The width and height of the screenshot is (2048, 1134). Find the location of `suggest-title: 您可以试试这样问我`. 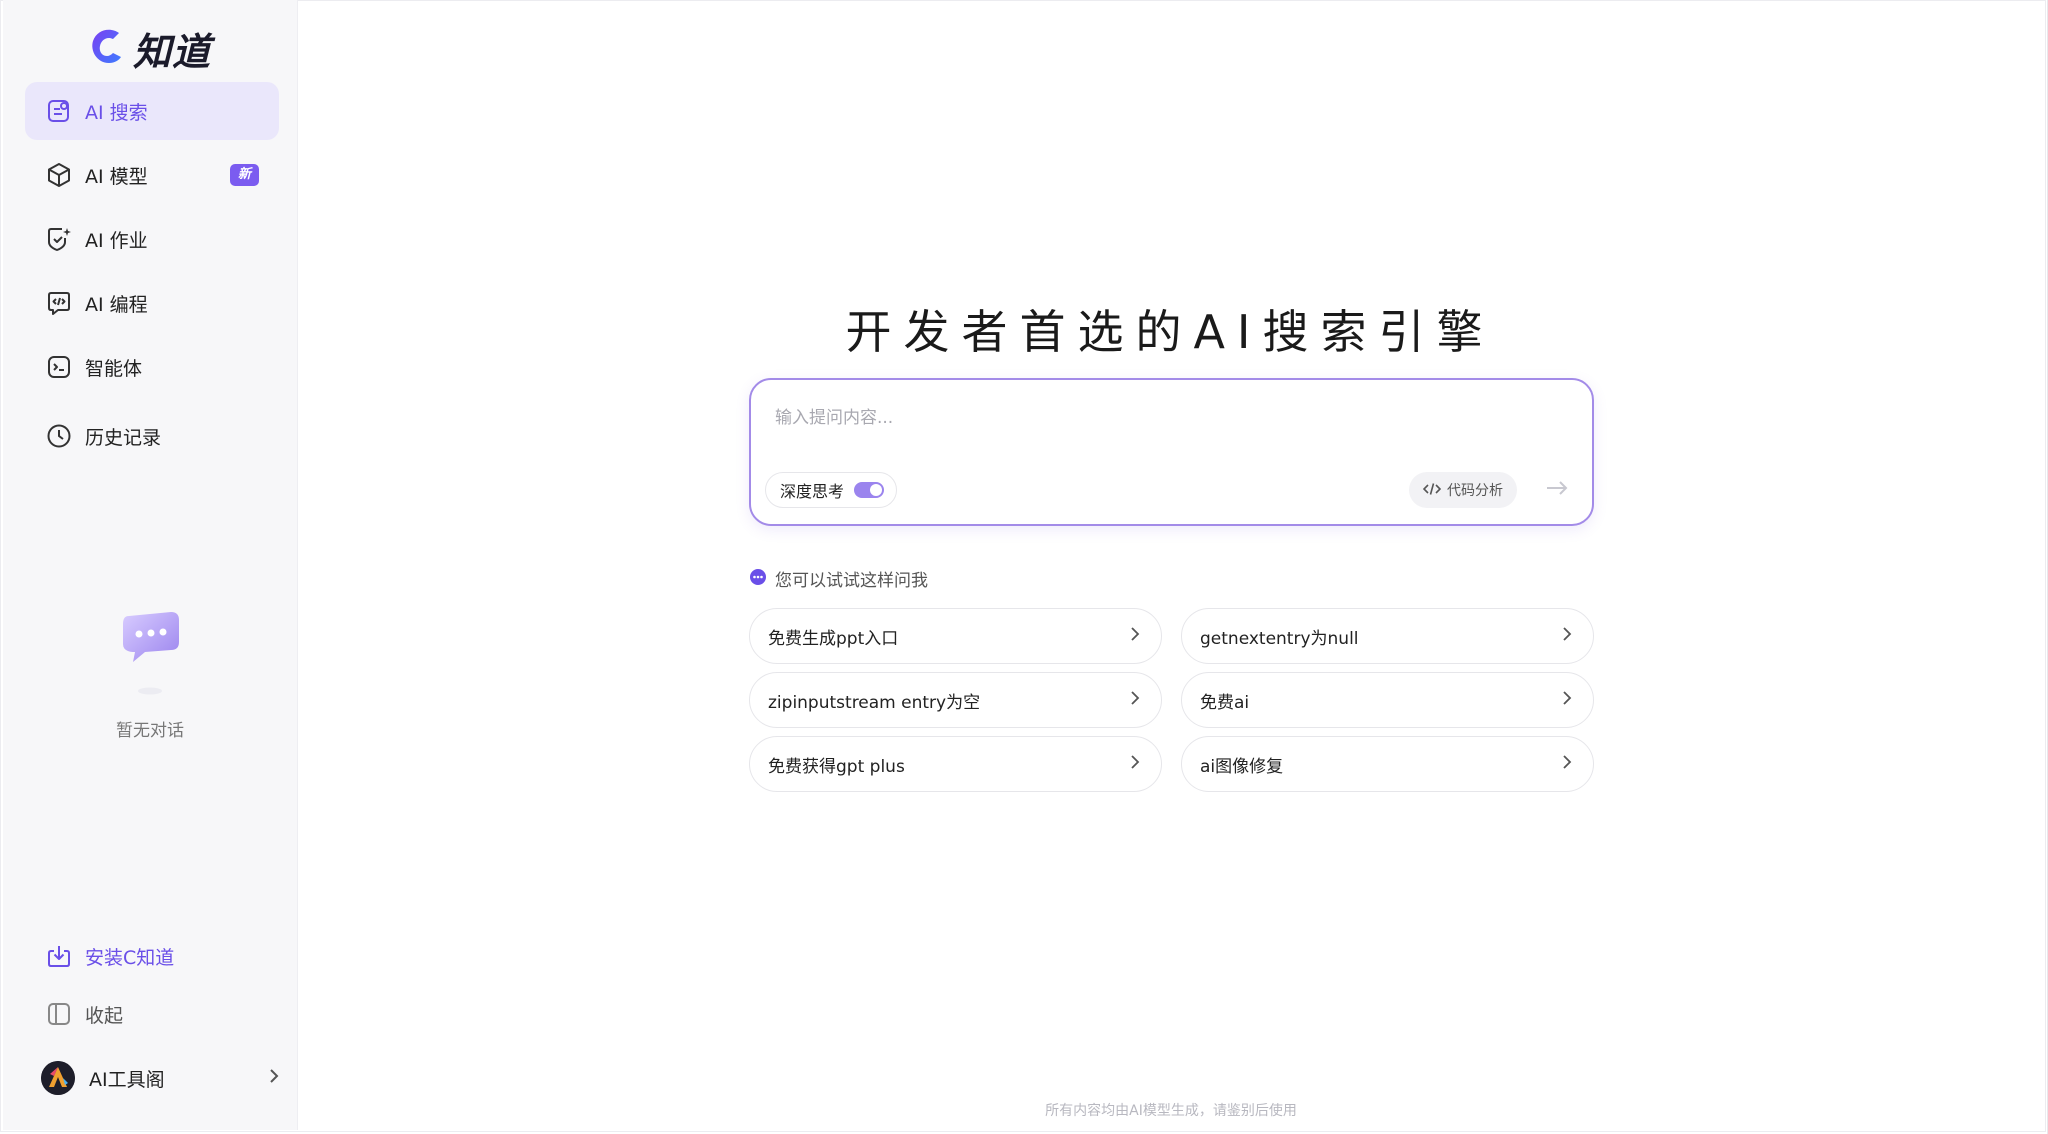

suggest-title: 您可以试试这样问我 is located at coordinates (838, 578).